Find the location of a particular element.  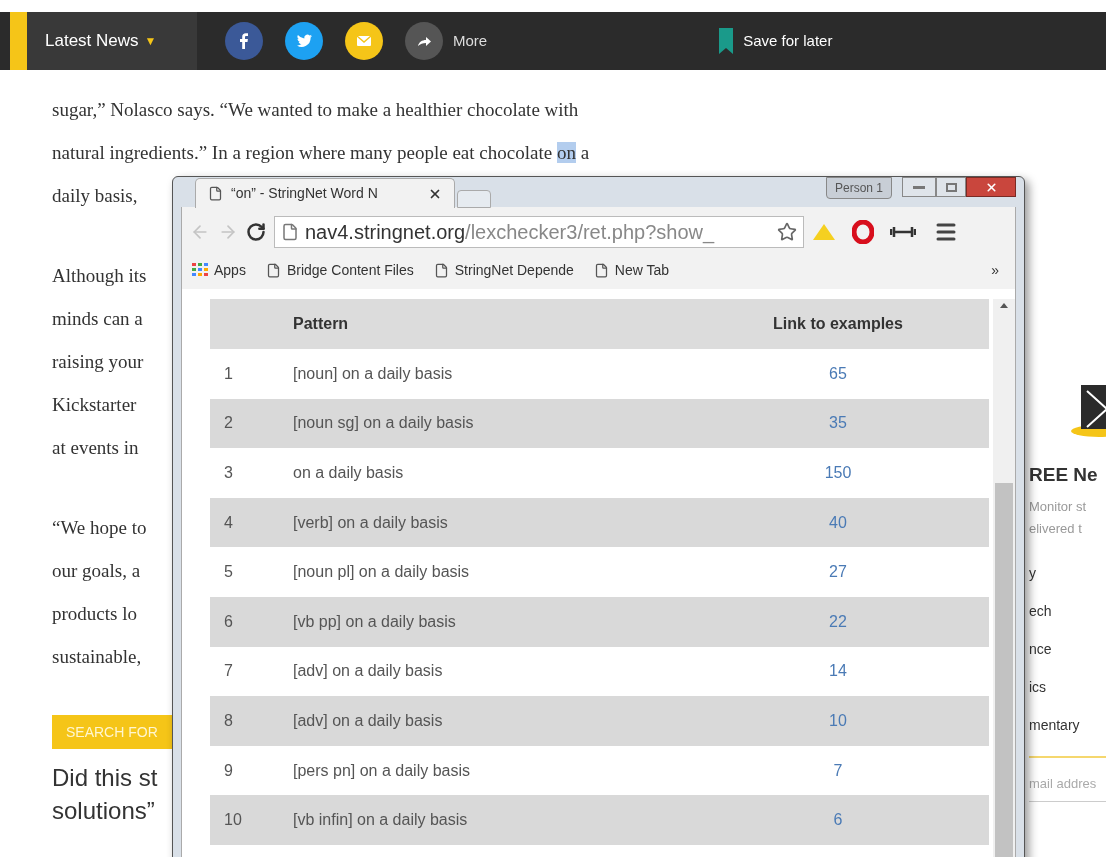

scrollbar-thumb is located at coordinates (1004, 670).